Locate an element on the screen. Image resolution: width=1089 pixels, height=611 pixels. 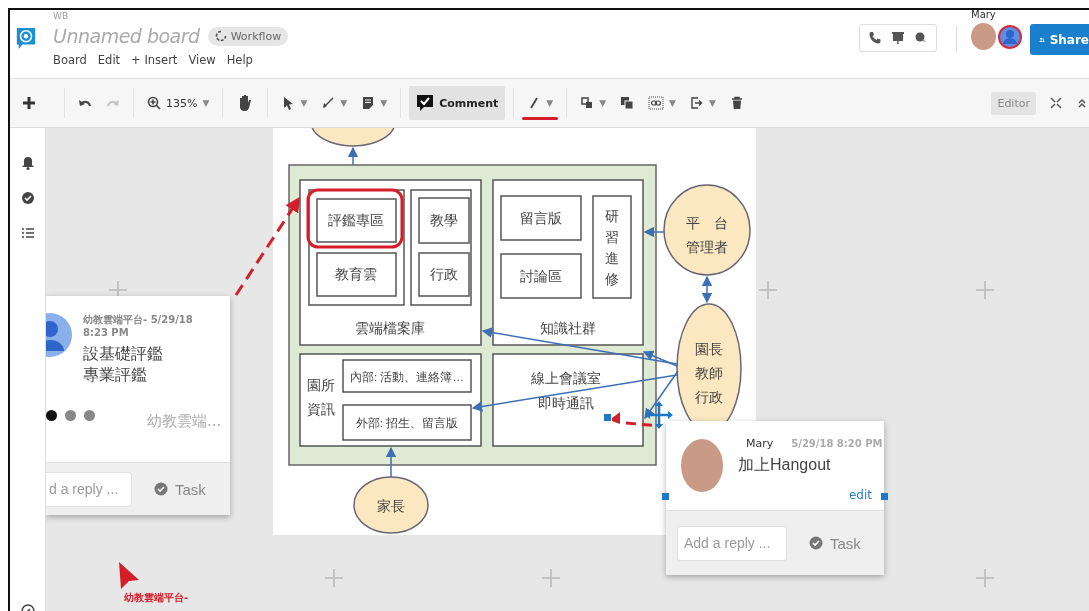
user-name: Mary is located at coordinates (984, 15).